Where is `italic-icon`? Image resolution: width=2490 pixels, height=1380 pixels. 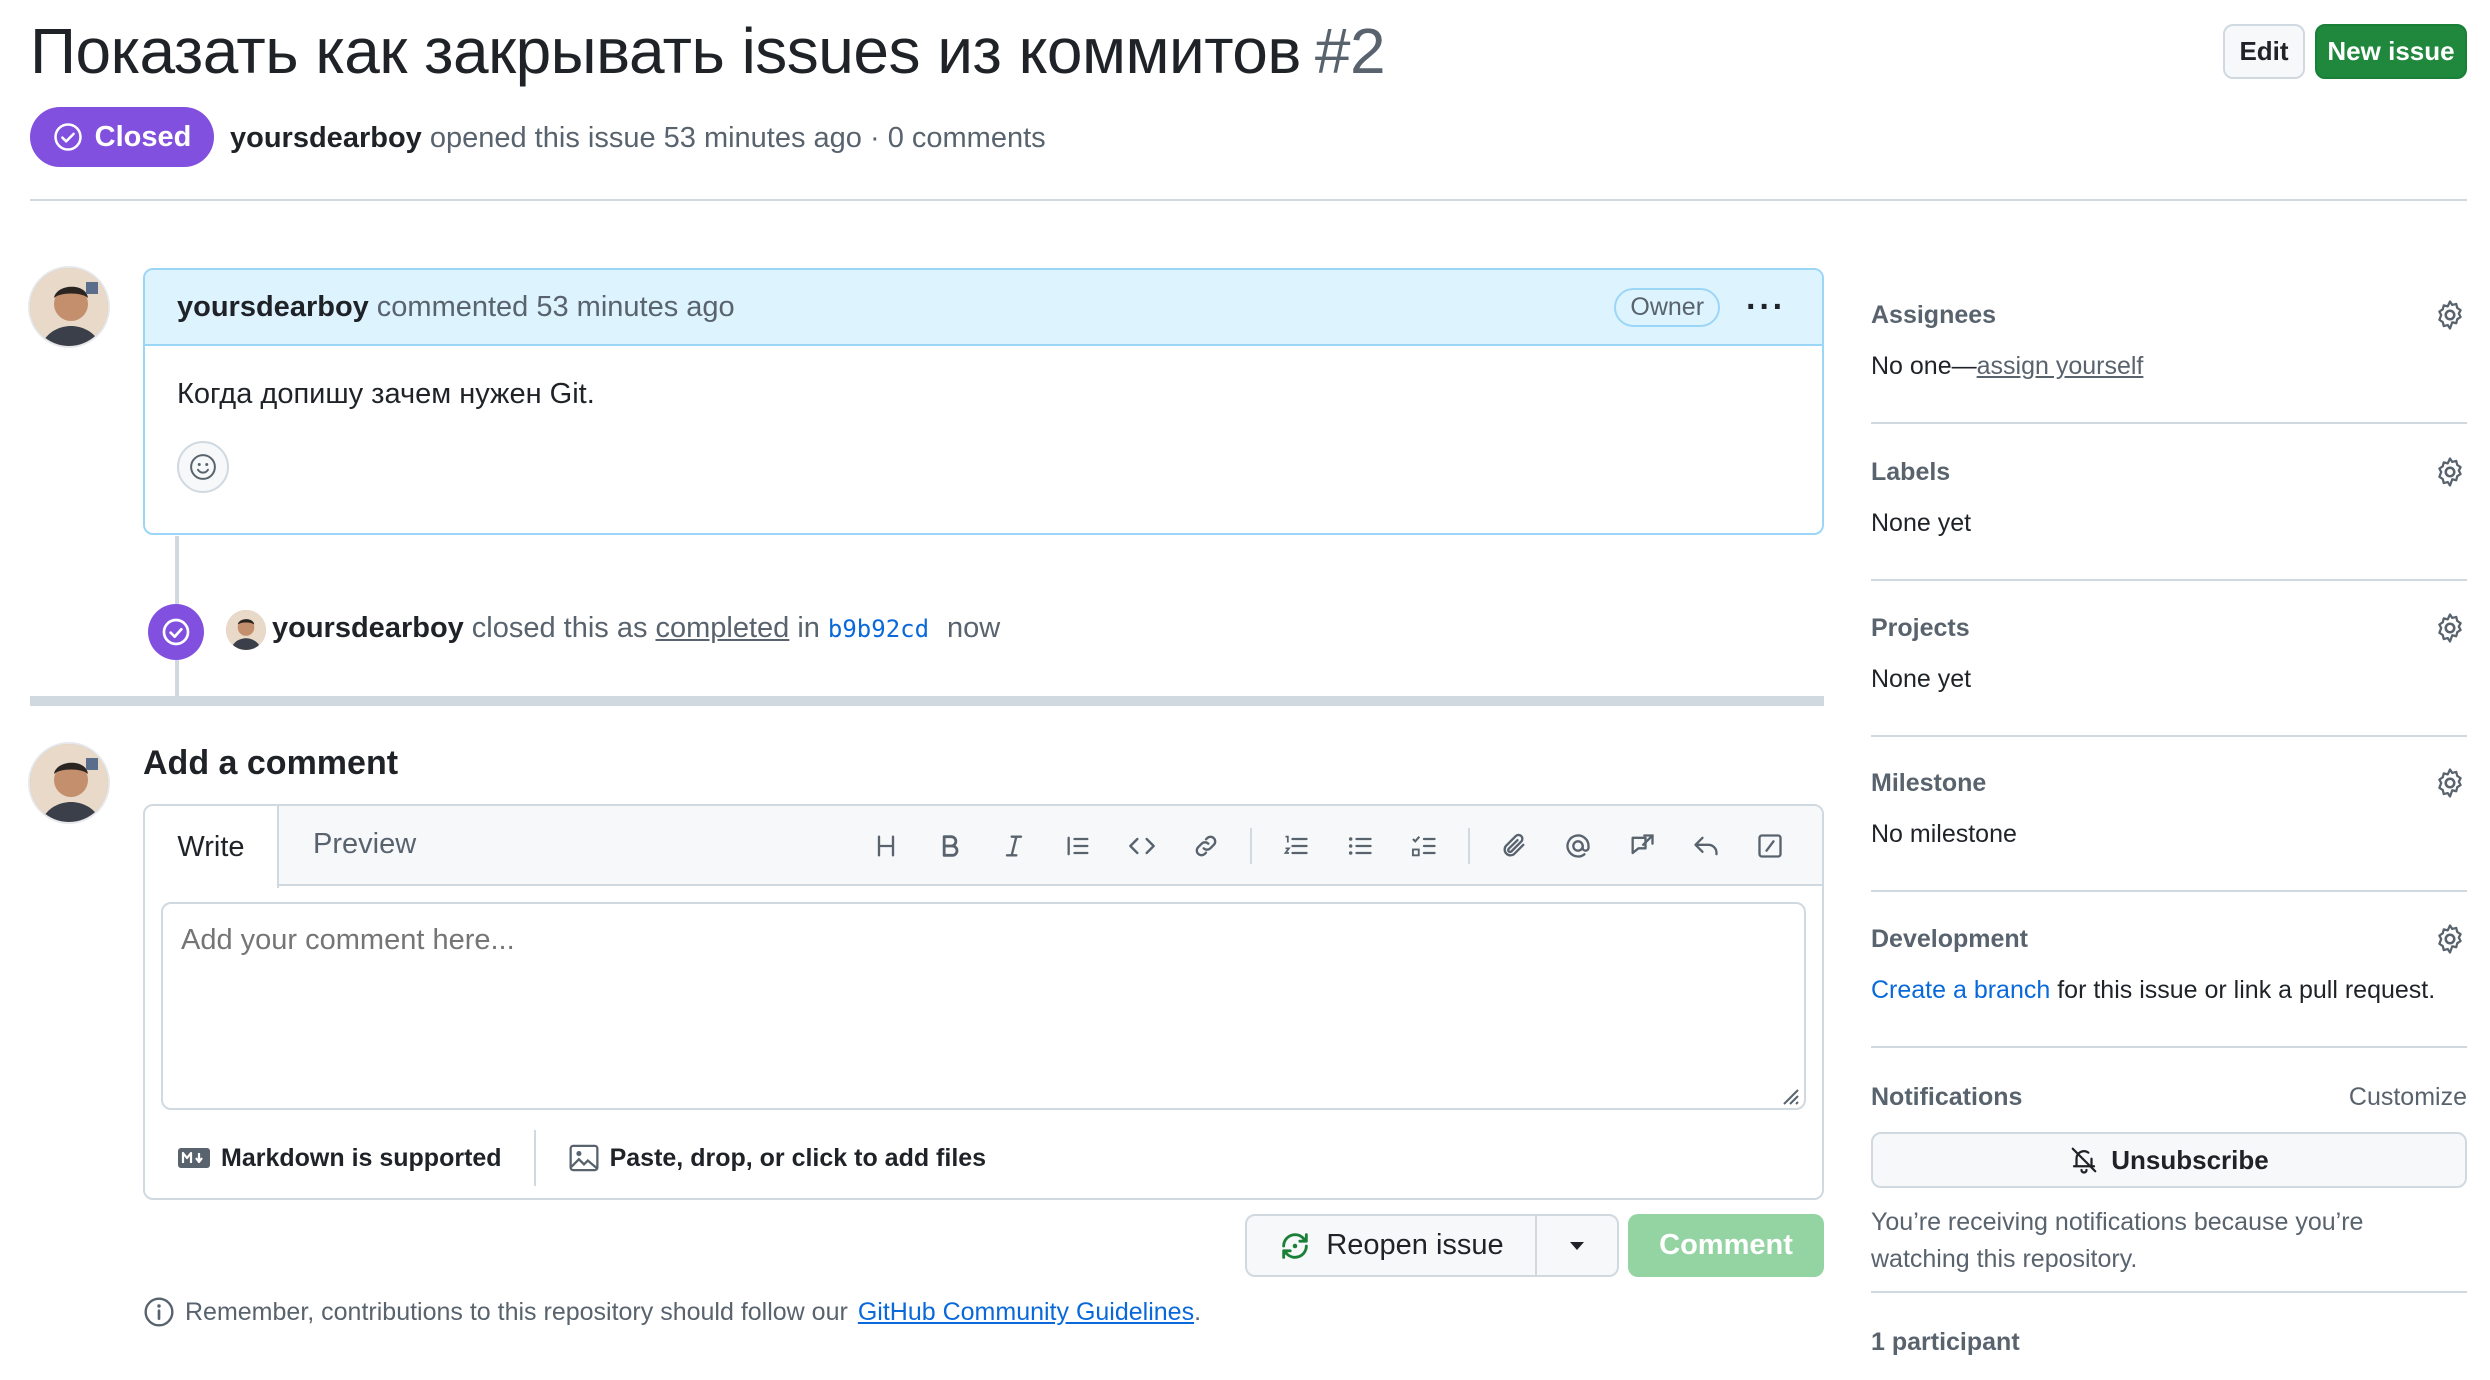 italic-icon is located at coordinates (1014, 846).